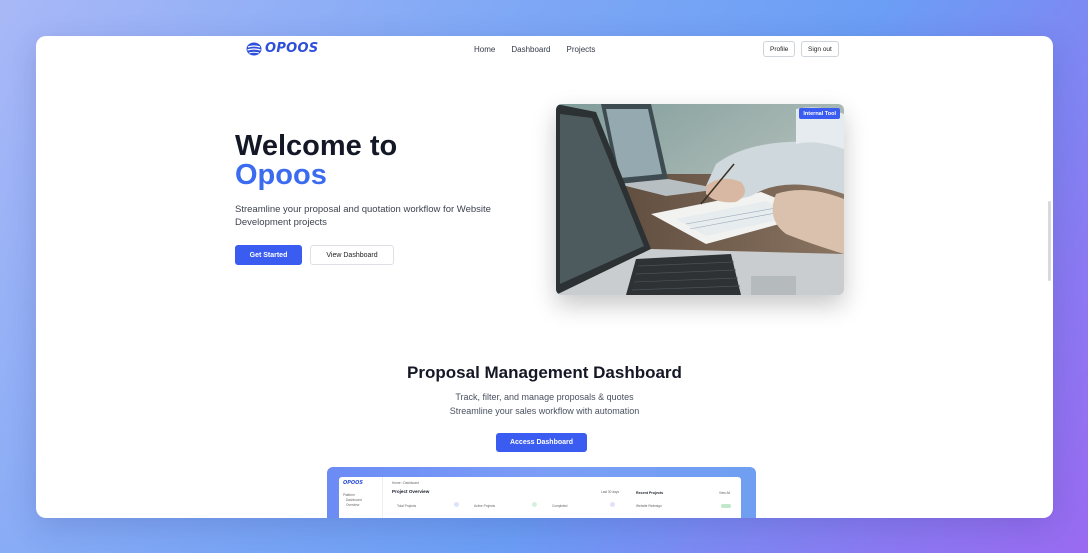 The width and height of the screenshot is (1088, 553). What do you see at coordinates (268, 255) in the screenshot?
I see `get-started-button: Get Started` at bounding box center [268, 255].